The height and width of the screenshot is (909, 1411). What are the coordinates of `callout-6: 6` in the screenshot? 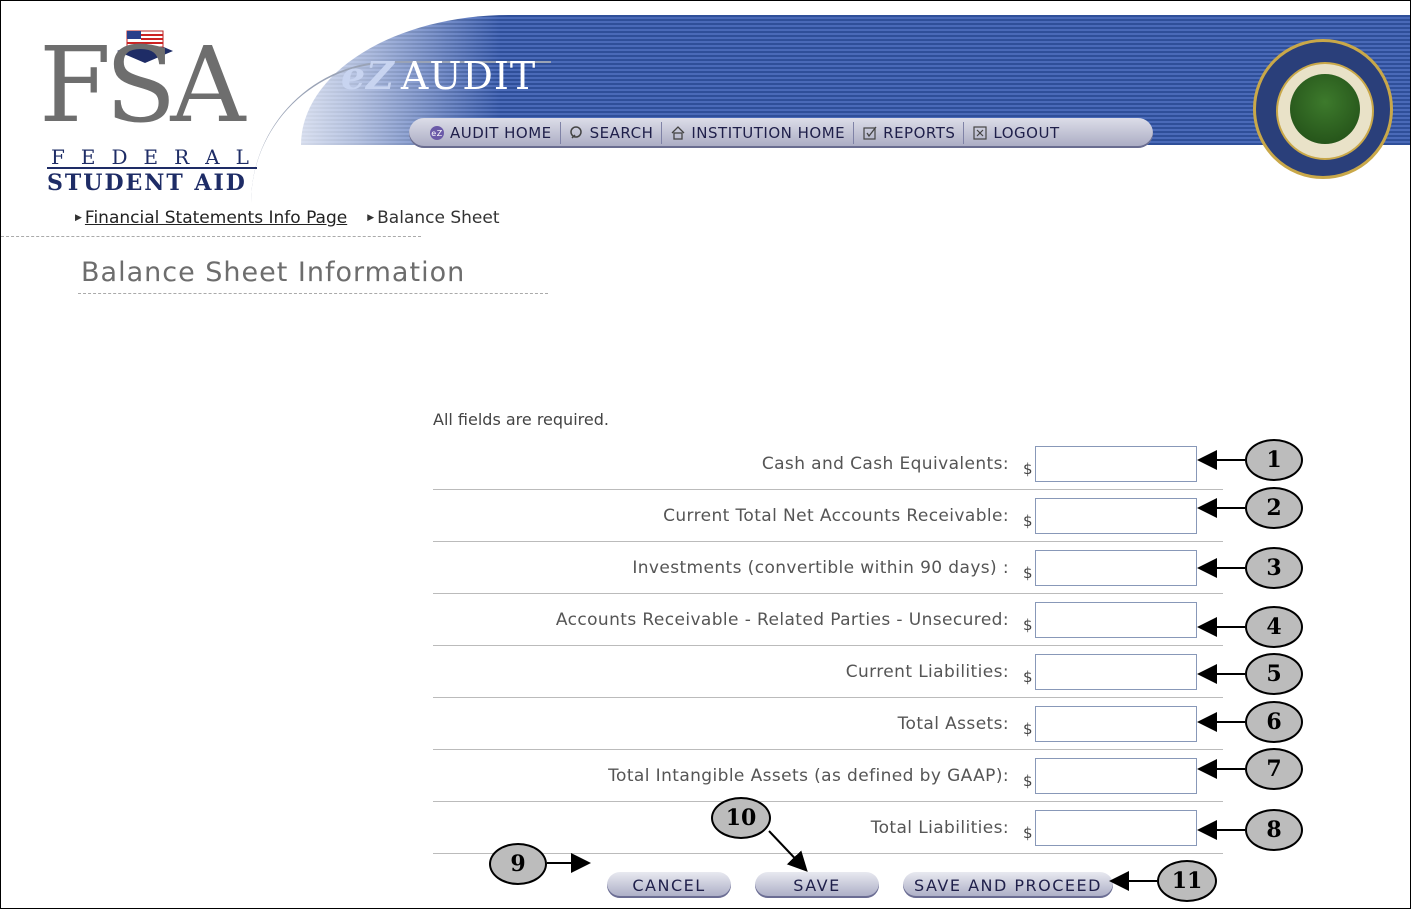 It's located at (1274, 722).